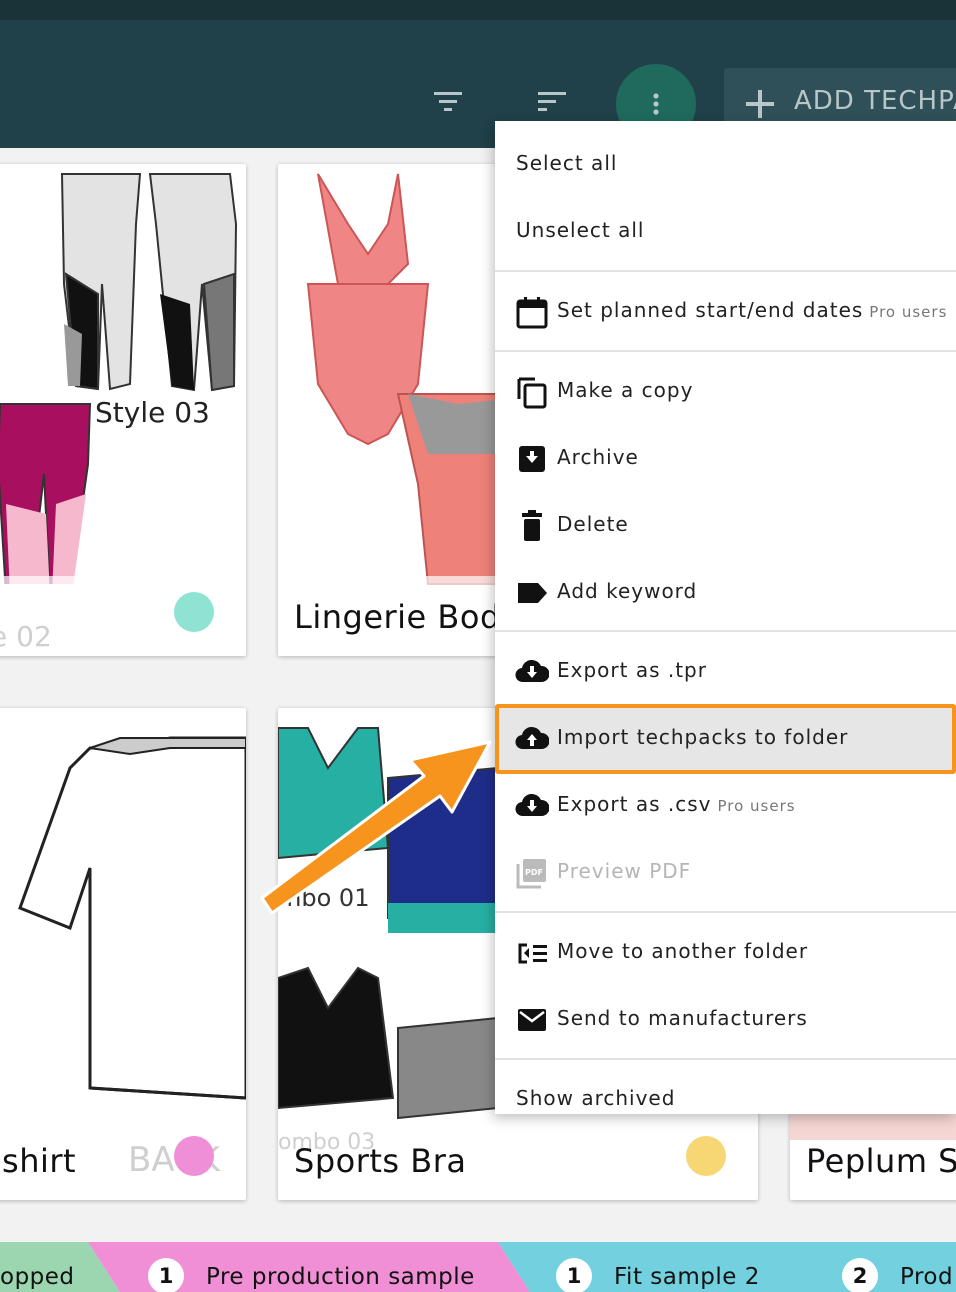 This screenshot has width=956, height=1292. I want to click on techpack-card: Style 03 e 02, so click(123, 410).